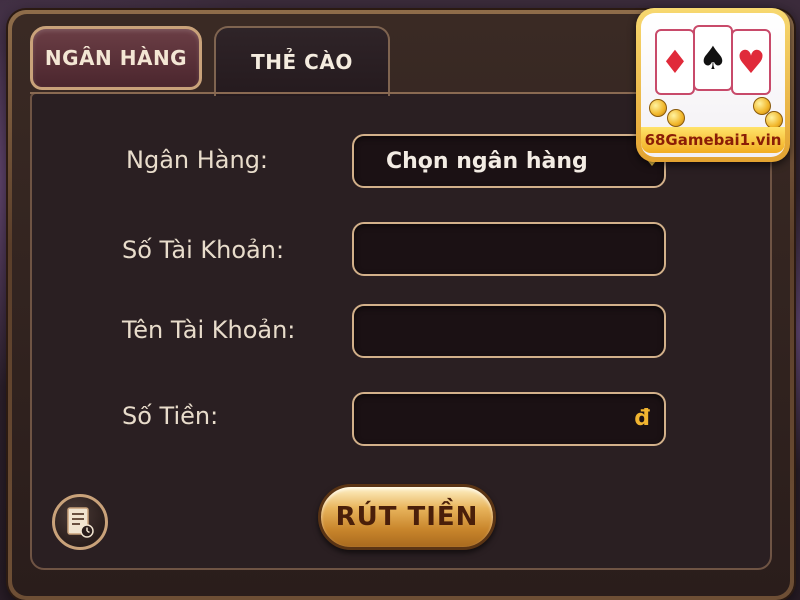 The height and width of the screenshot is (600, 800). What do you see at coordinates (209, 330) in the screenshot?
I see `account-name-label: Tên Tài Khoản:` at bounding box center [209, 330].